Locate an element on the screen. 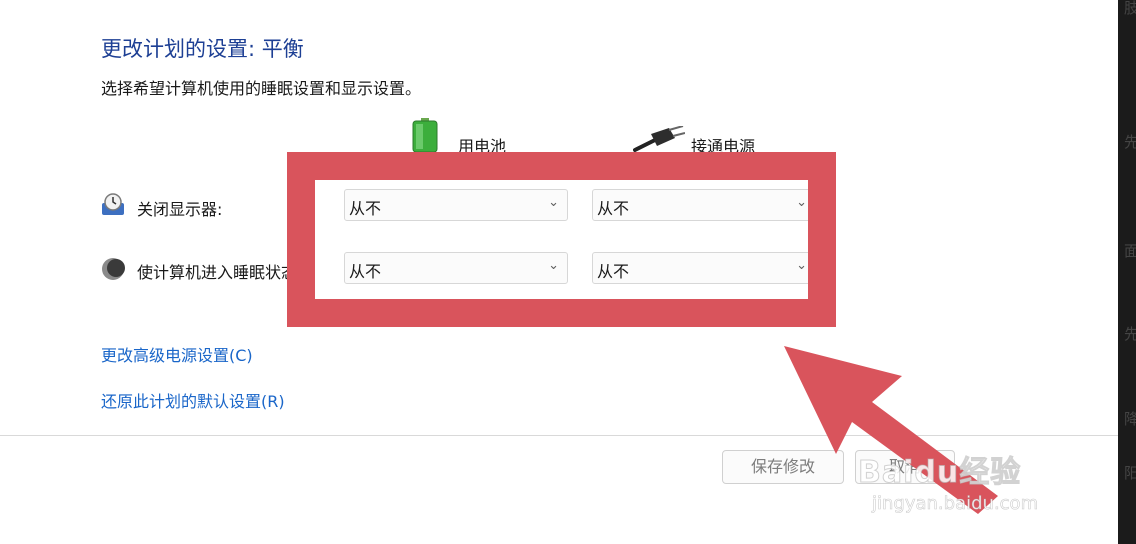 The image size is (1136, 544). edge-text: 面 is located at coordinates (1130, 251).